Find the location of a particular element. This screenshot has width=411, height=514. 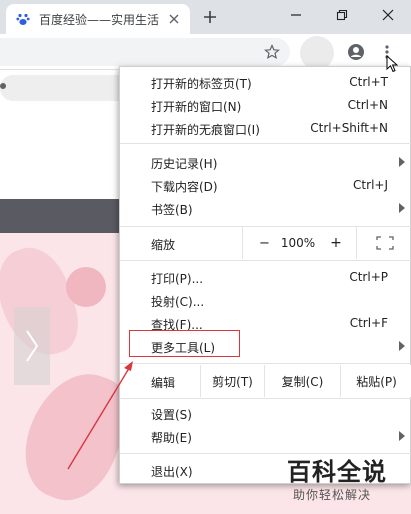

edit-label: 编辑 is located at coordinates (163, 383).